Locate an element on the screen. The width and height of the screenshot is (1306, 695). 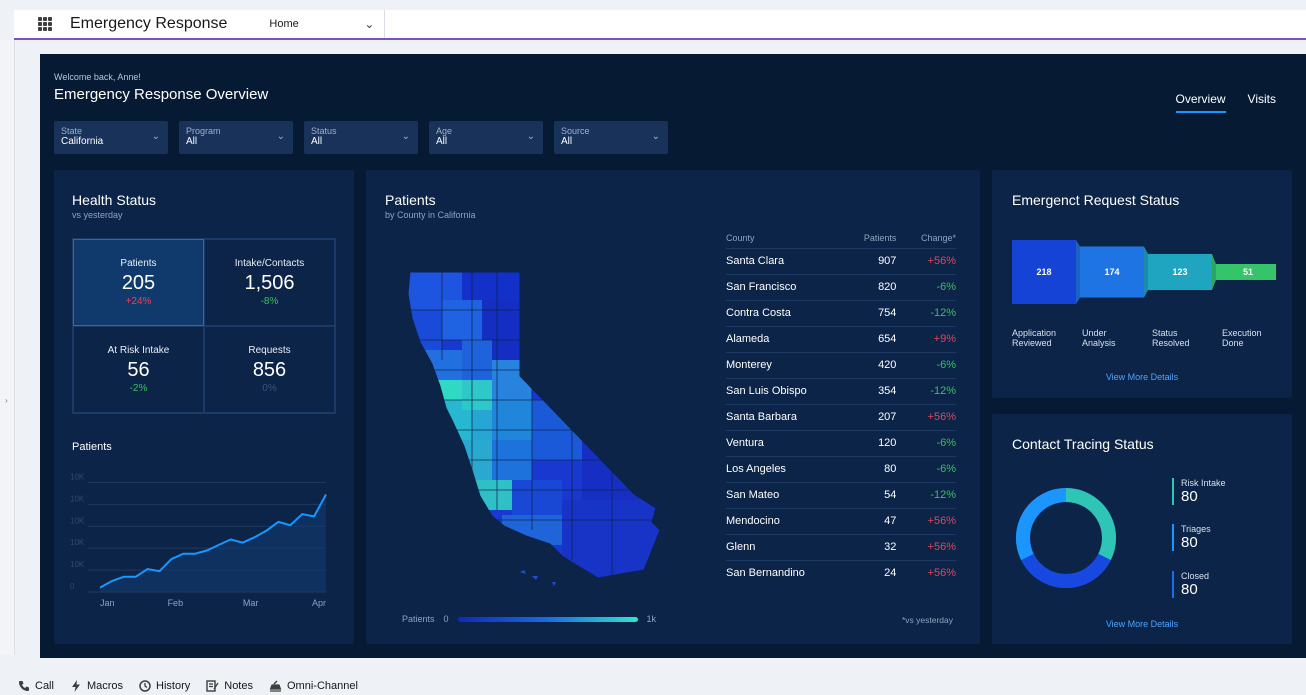
kpi-label: Intake/Contacts is located at coordinates (269, 263).